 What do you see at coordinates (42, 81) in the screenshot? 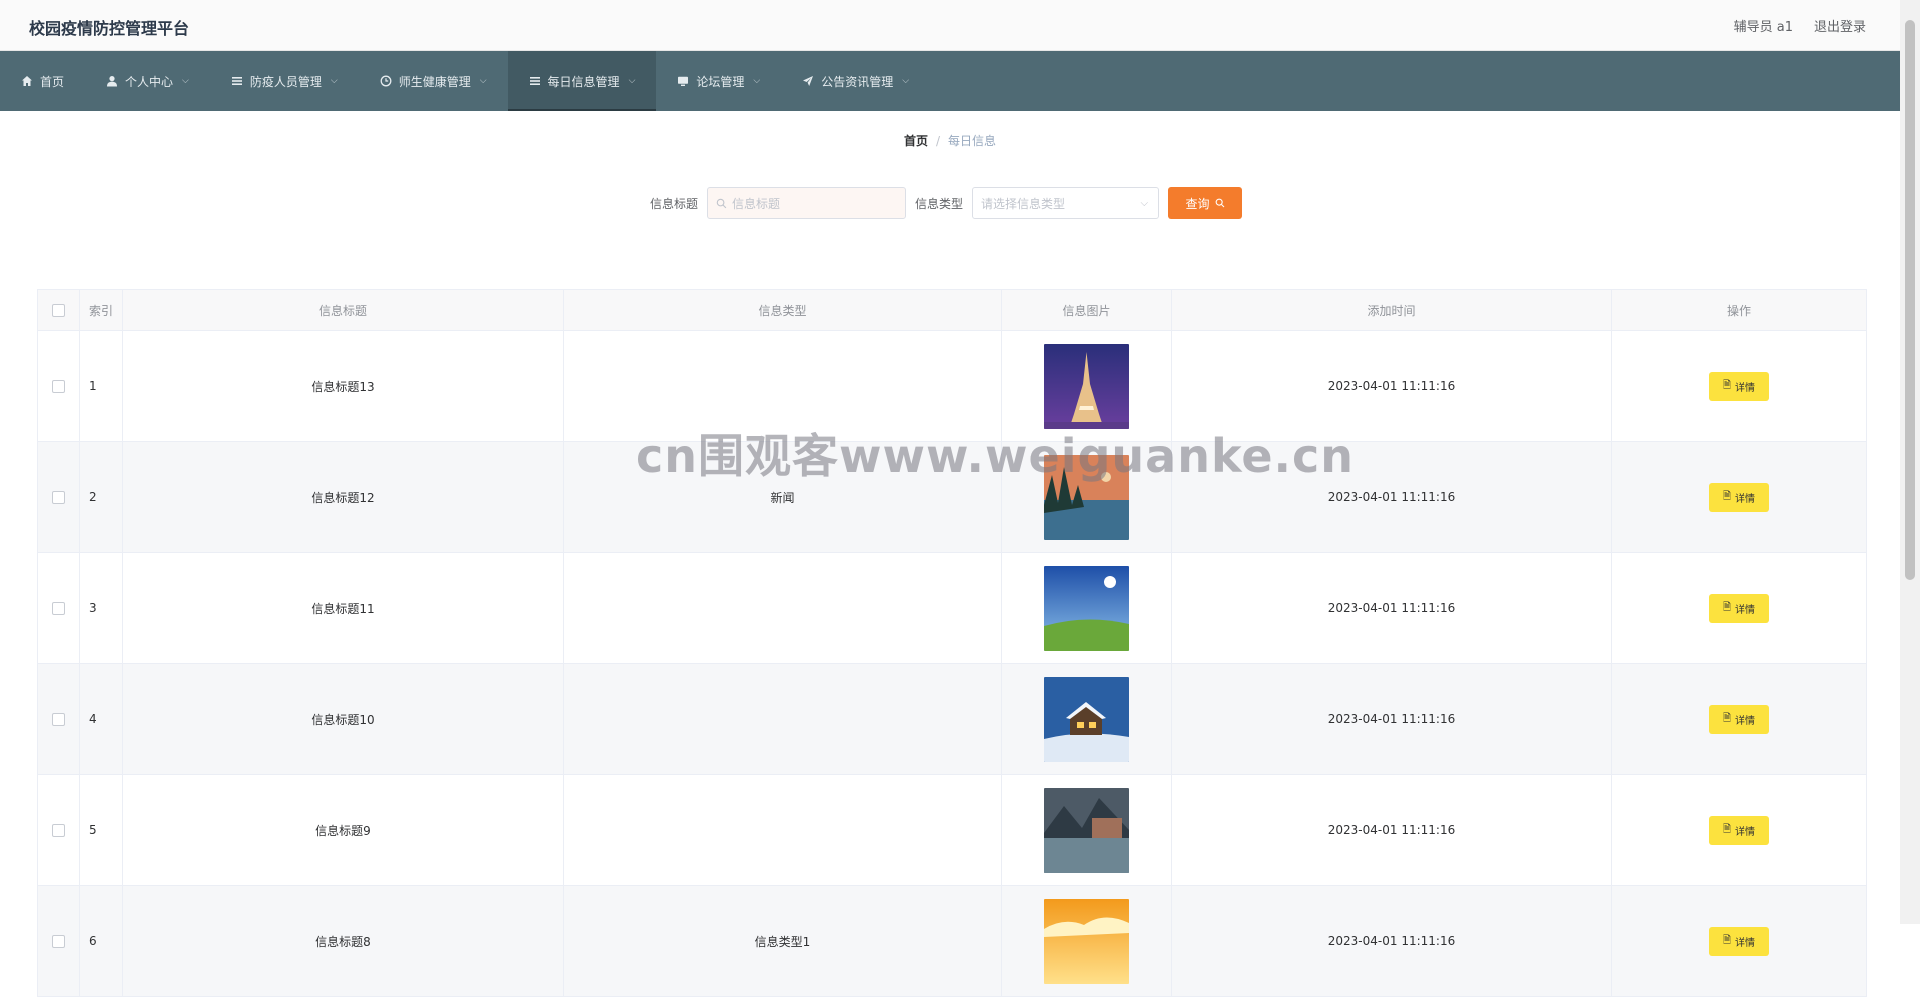
I see `nav-item-home: 首页` at bounding box center [42, 81].